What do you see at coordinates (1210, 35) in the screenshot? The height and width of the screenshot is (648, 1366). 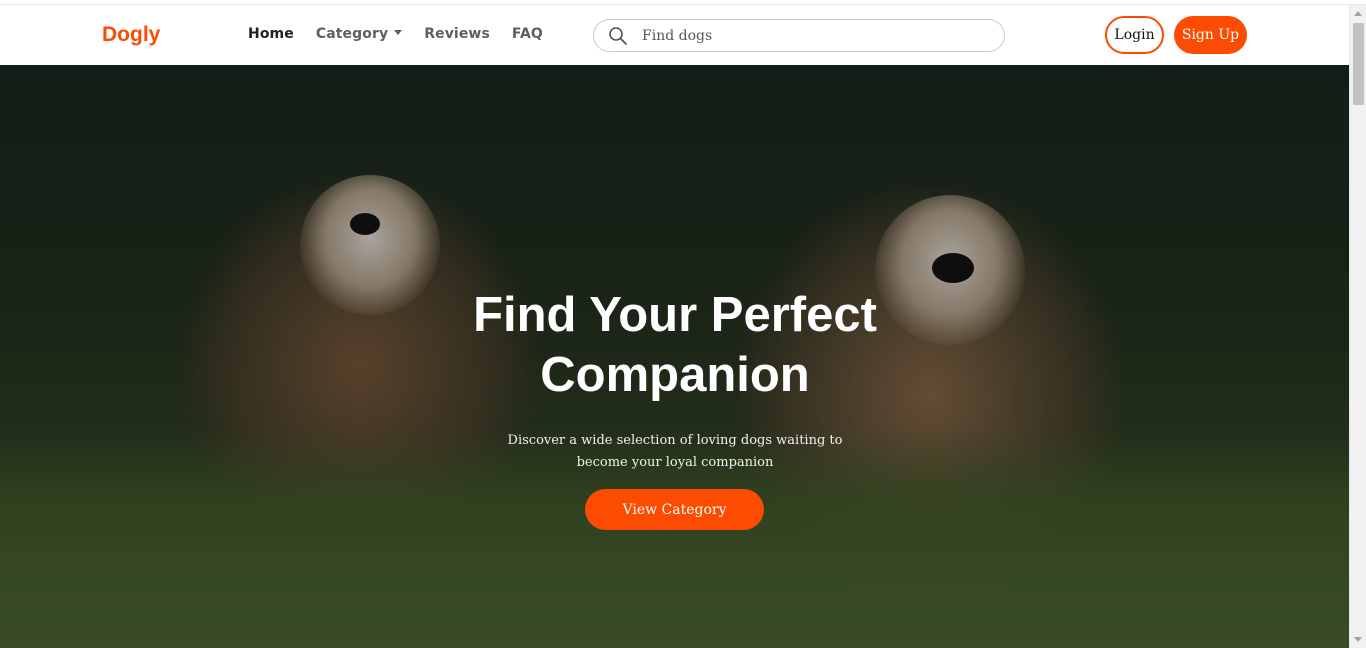 I see `signup-button: Sign Up` at bounding box center [1210, 35].